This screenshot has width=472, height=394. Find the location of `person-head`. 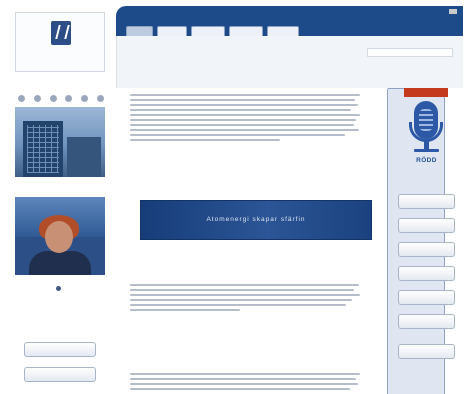

person-head is located at coordinates (59, 237).